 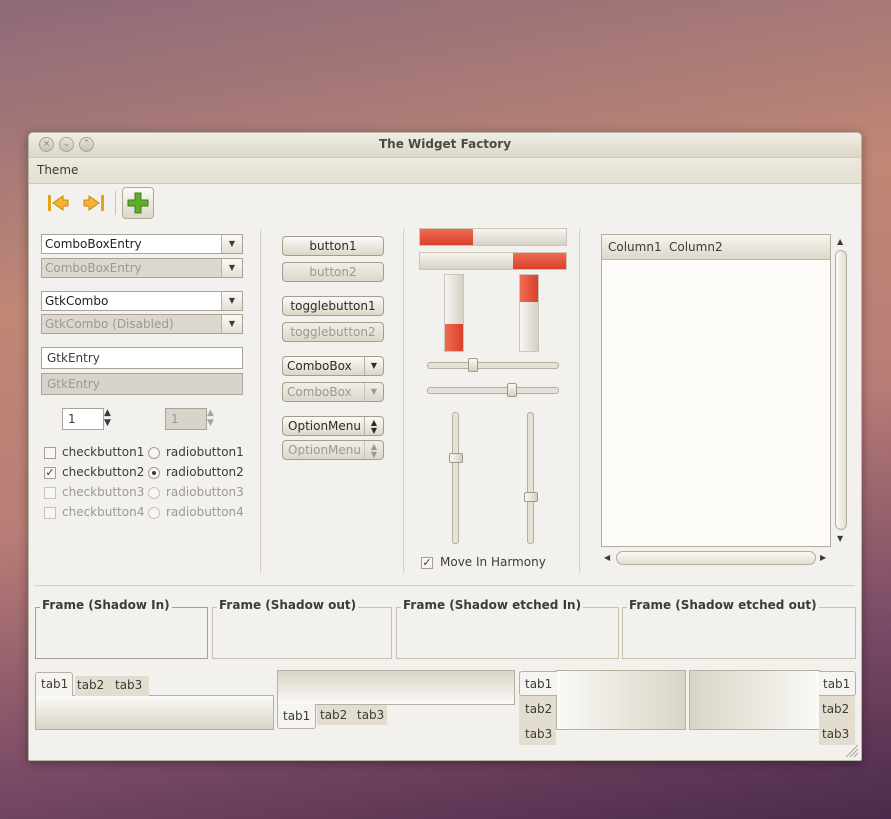 What do you see at coordinates (333, 246) in the screenshot?
I see `button1: button1` at bounding box center [333, 246].